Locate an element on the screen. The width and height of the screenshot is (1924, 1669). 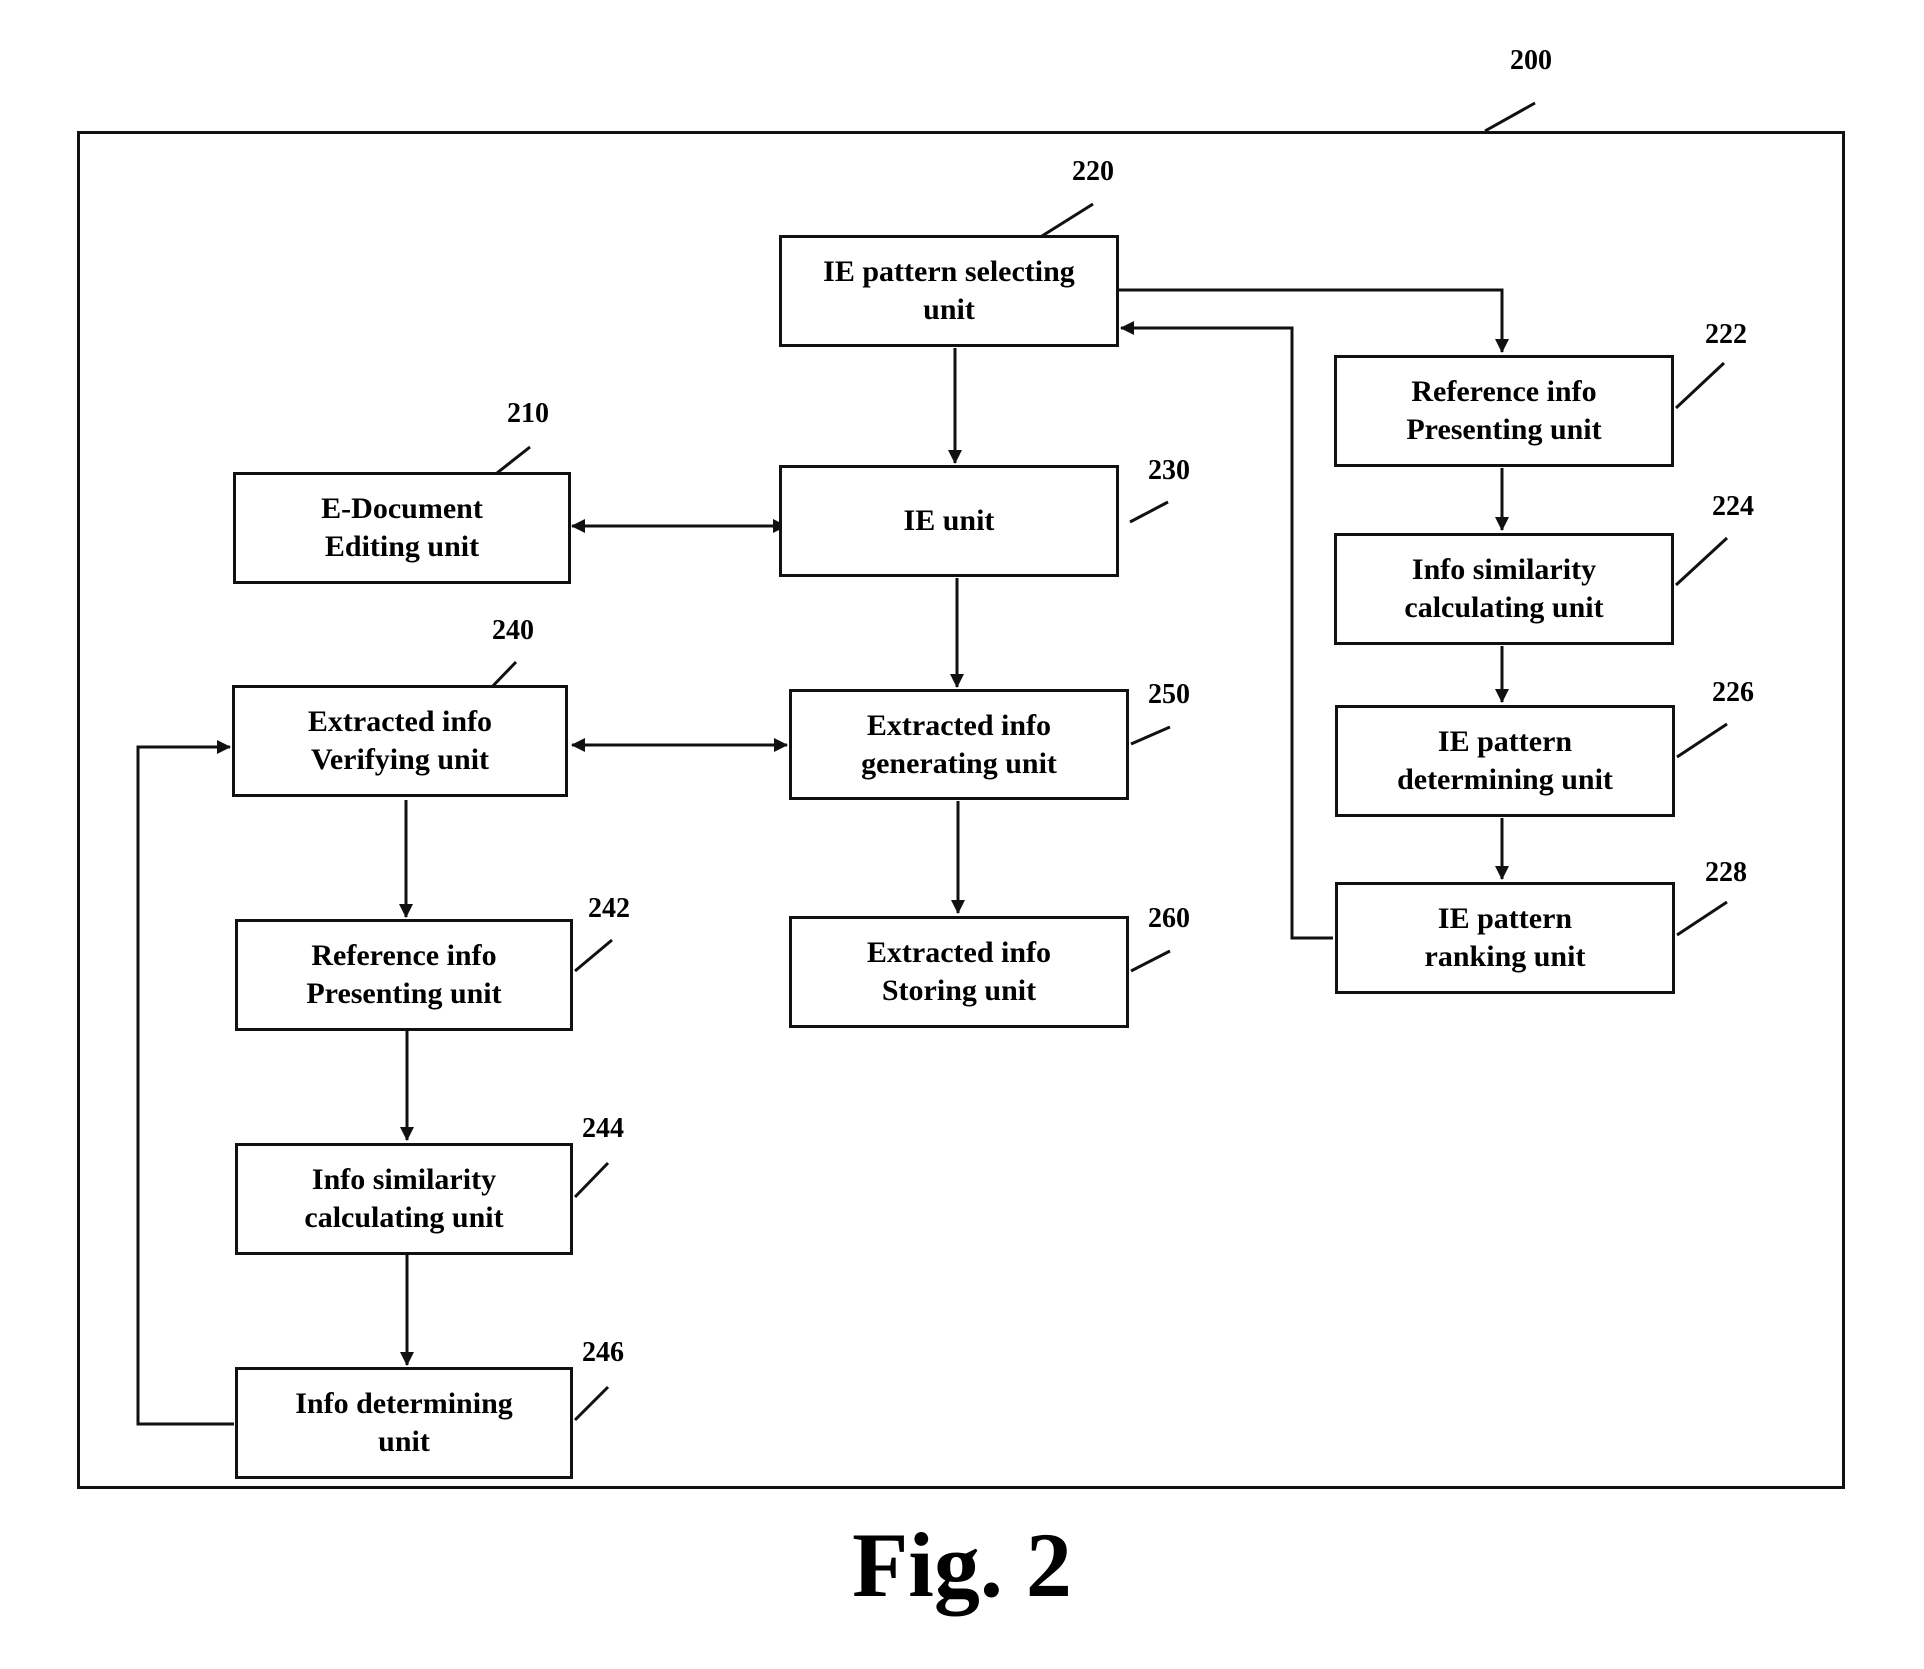
ref-label-230: 230 is located at coordinates (1169, 470).